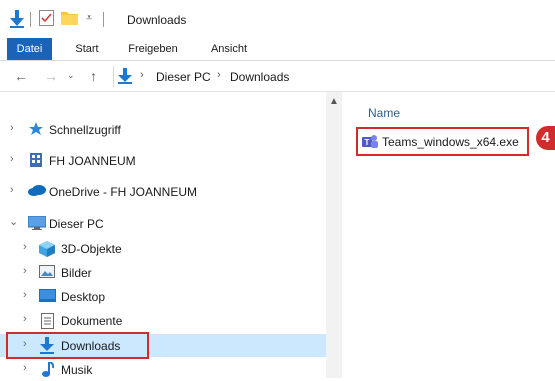 The image size is (555, 381). What do you see at coordinates (77, 370) in the screenshot?
I see `nav-item-label: Musik` at bounding box center [77, 370].